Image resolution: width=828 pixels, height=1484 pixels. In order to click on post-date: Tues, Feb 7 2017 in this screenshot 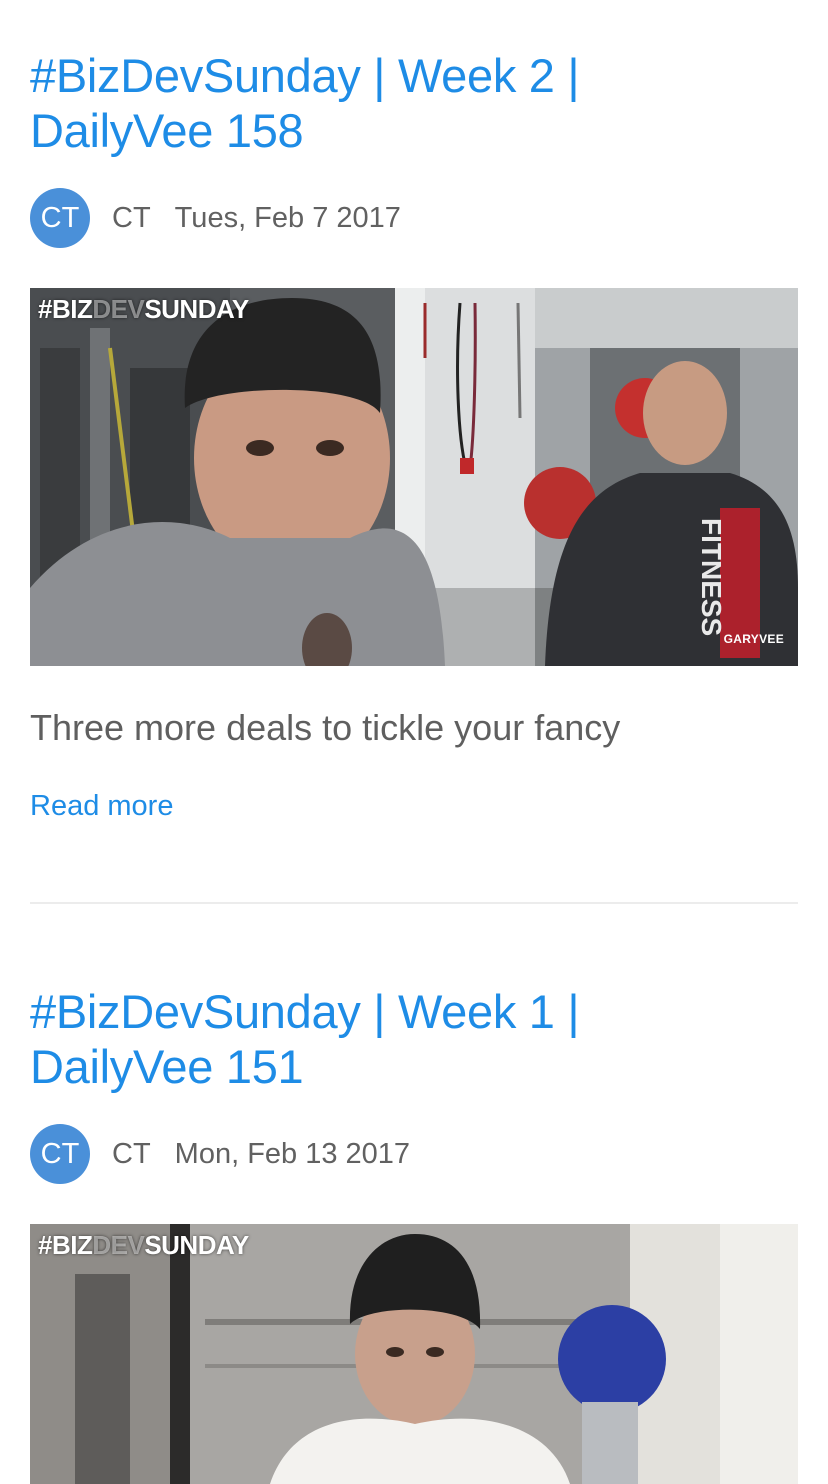, I will do `click(287, 217)`.